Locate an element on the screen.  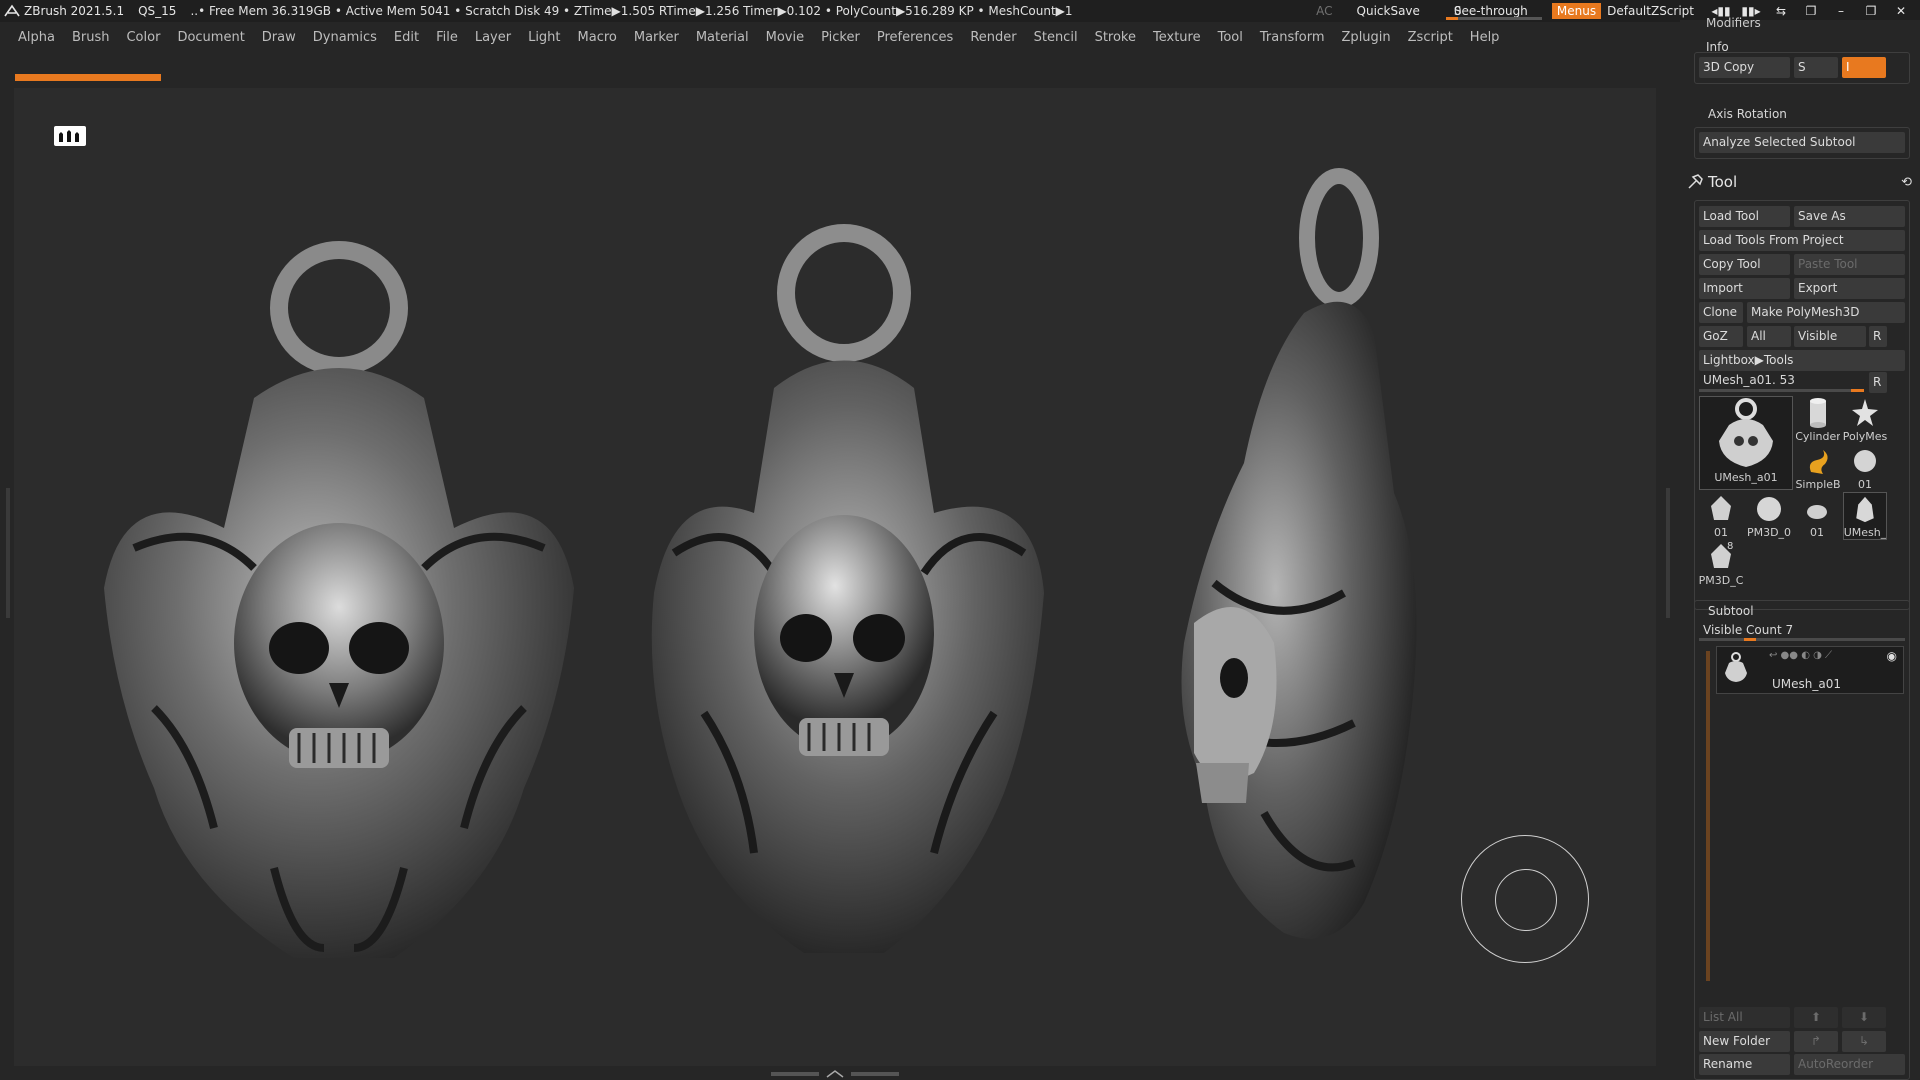
menu-picker: Picker is located at coordinates (840, 37).